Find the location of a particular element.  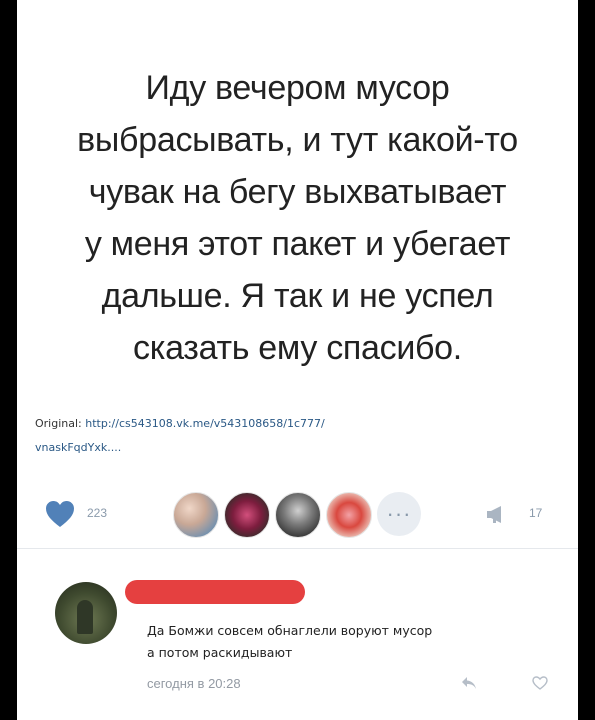

reply-icon is located at coordinates (469, 683).